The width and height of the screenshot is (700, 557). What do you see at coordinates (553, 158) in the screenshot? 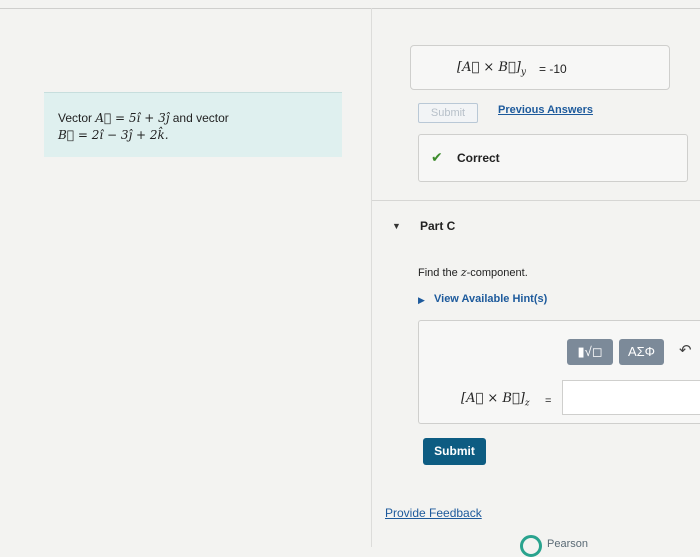
I see `correct-feedback-box: ✔ Correct` at bounding box center [553, 158].